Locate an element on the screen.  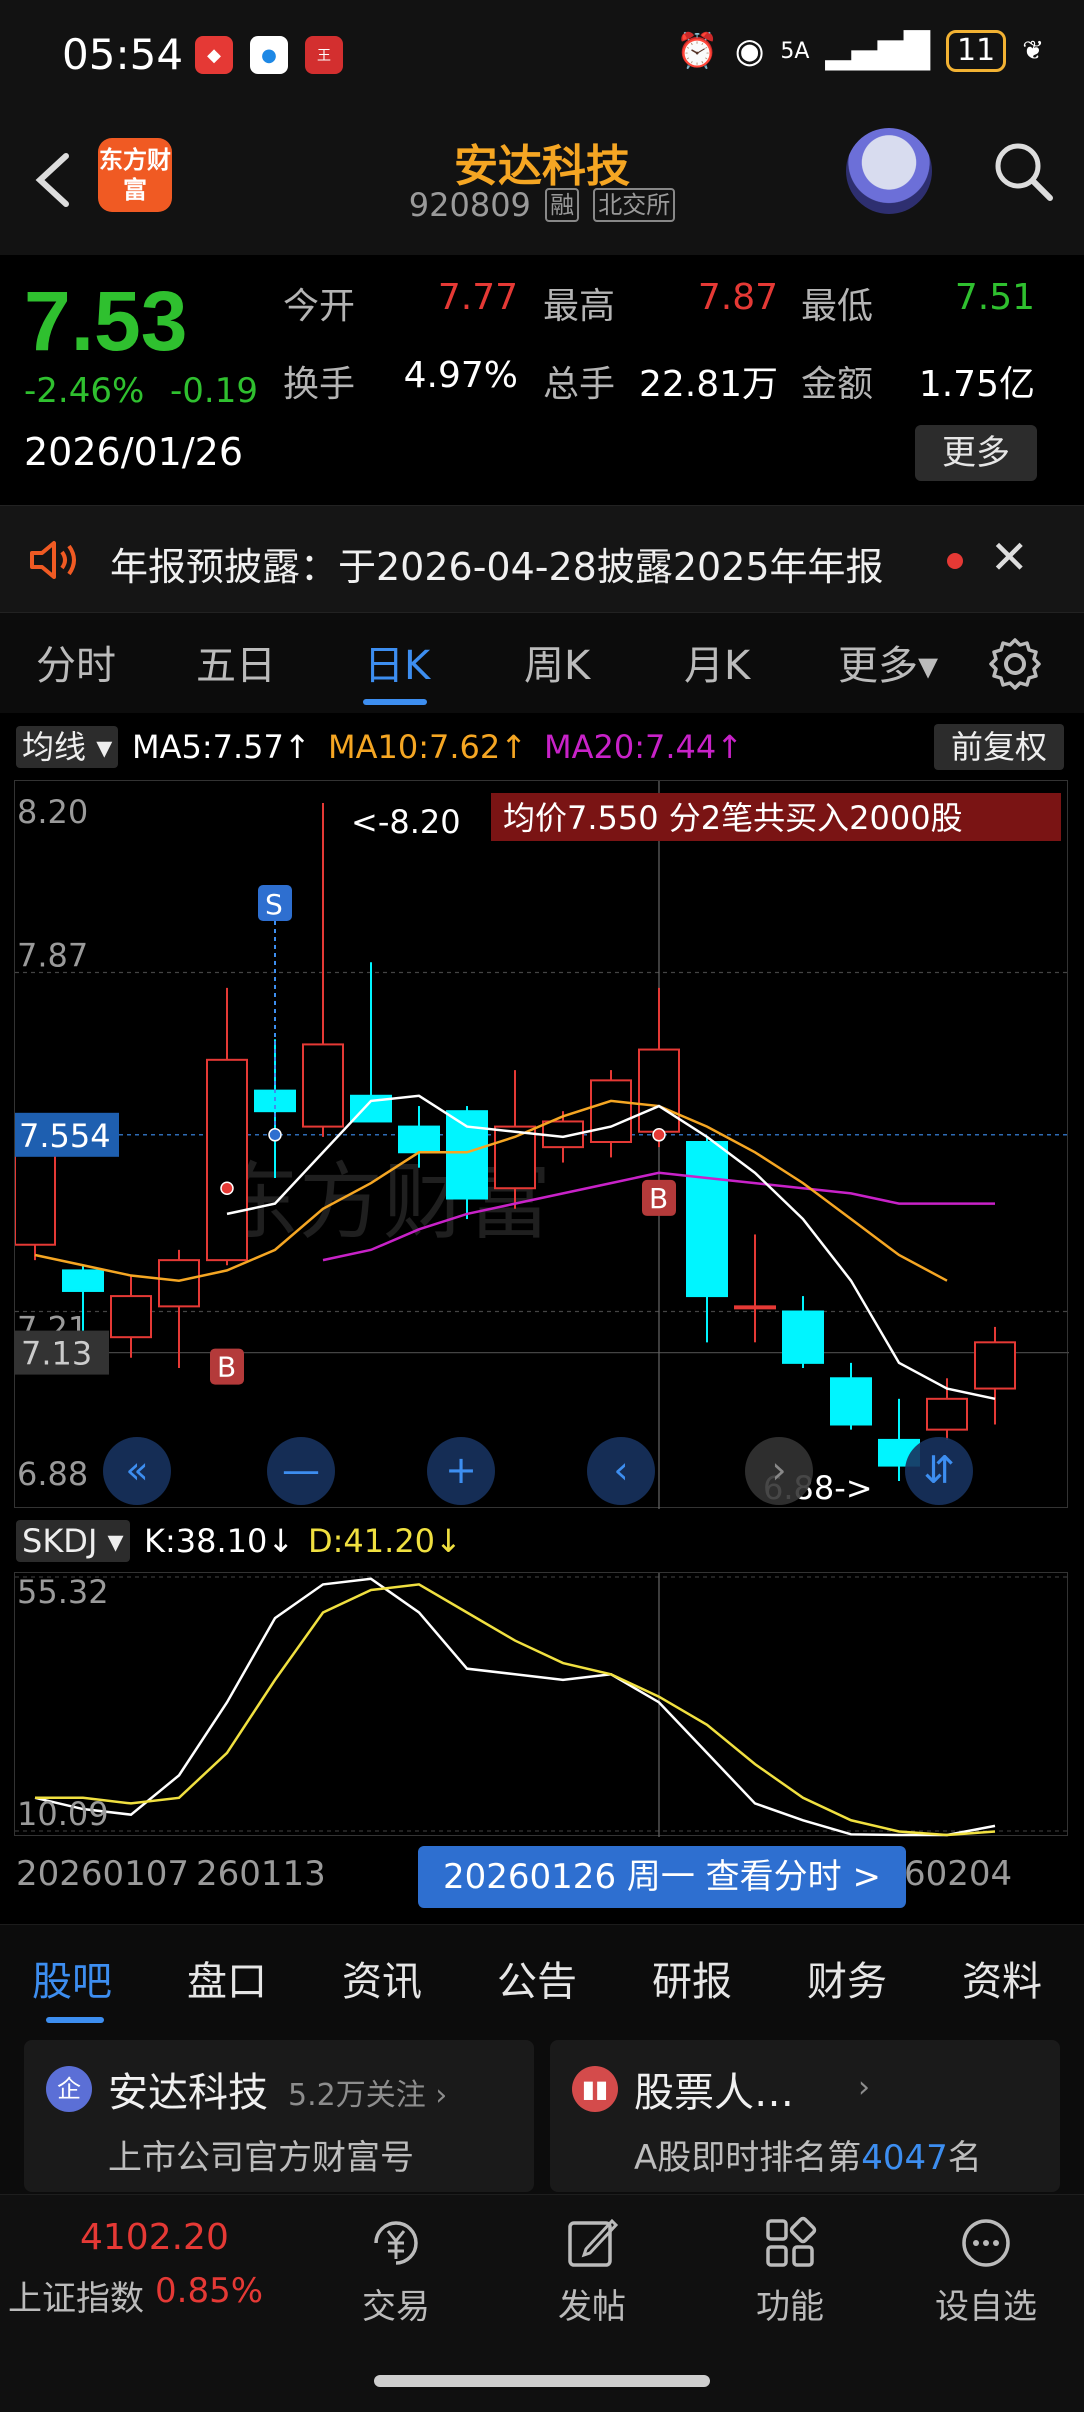
status-bar: 05:54 ◆ ● 王 ⏰ ◉ 5A ▂▄▆█ 11 ❦ is located at coordinates (542, 55).